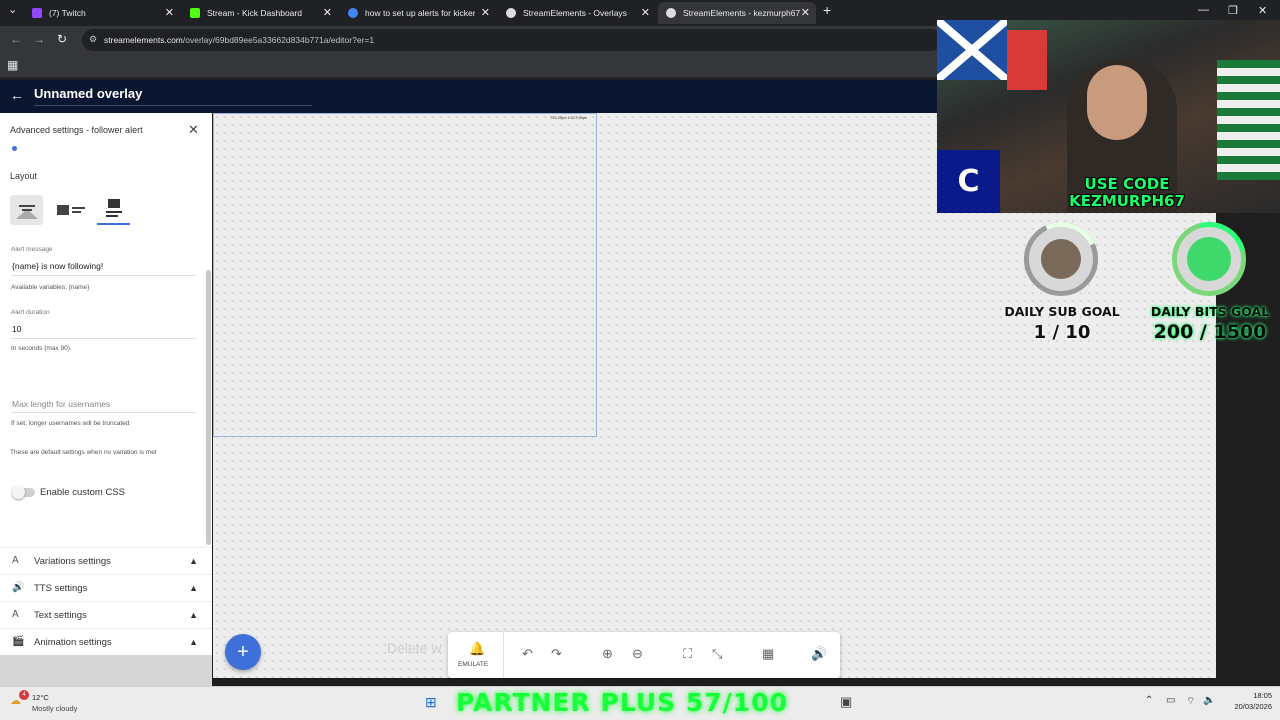 This screenshot has width=1280, height=720. Describe the element at coordinates (208, 407) in the screenshot. I see `panel-scrollbar` at that location.